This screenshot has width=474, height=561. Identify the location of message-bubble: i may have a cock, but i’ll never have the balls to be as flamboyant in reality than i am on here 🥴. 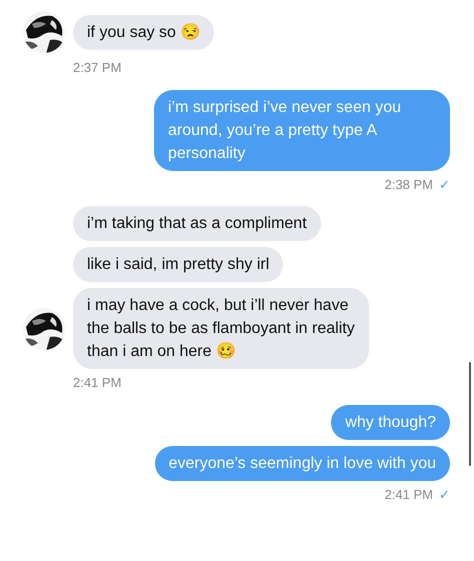
(221, 328).